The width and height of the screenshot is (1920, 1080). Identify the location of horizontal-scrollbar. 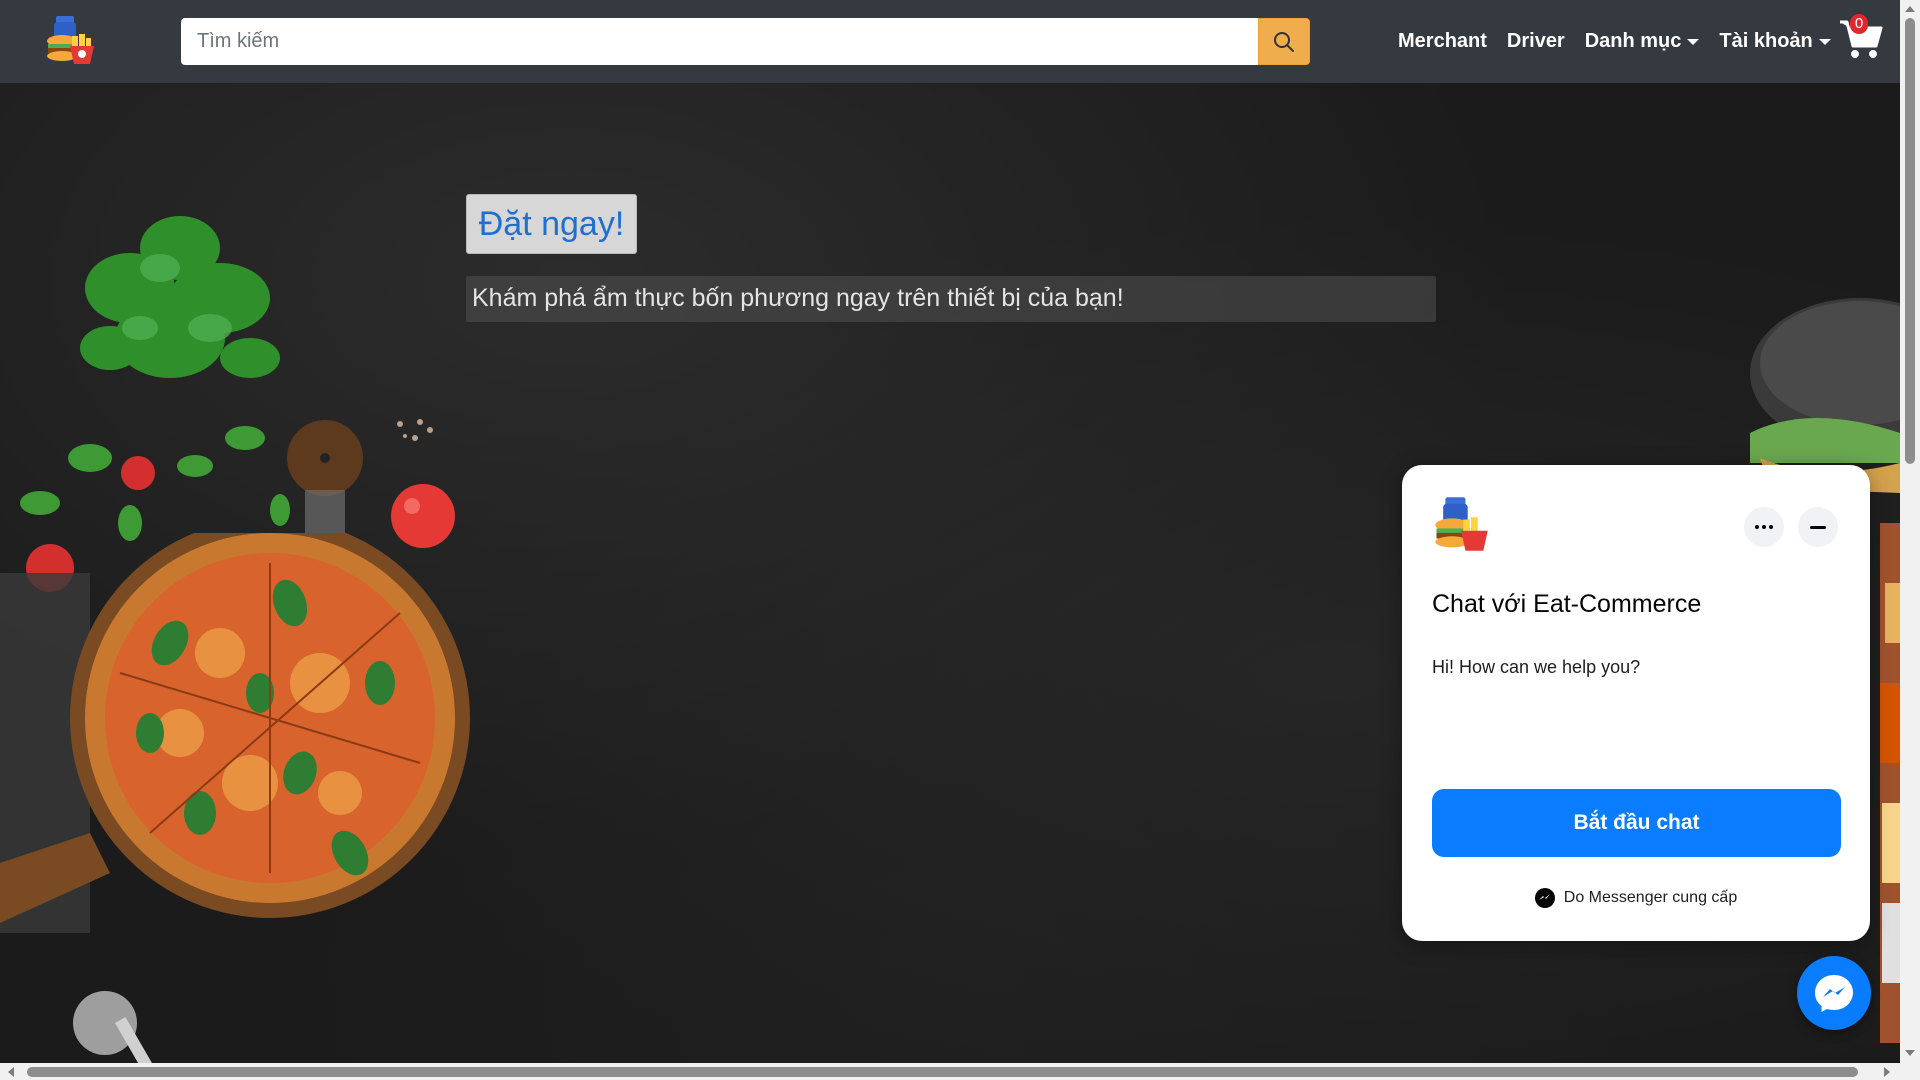
(950, 1071).